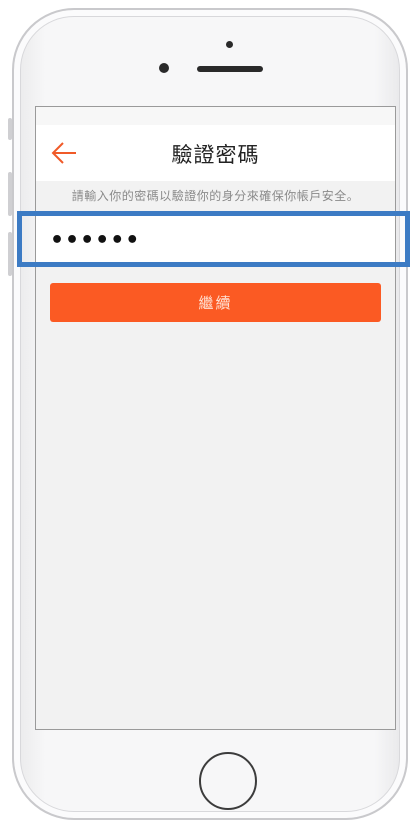 This screenshot has height=827, width=419. What do you see at coordinates (10, 129) in the screenshot?
I see `mute-switch` at bounding box center [10, 129].